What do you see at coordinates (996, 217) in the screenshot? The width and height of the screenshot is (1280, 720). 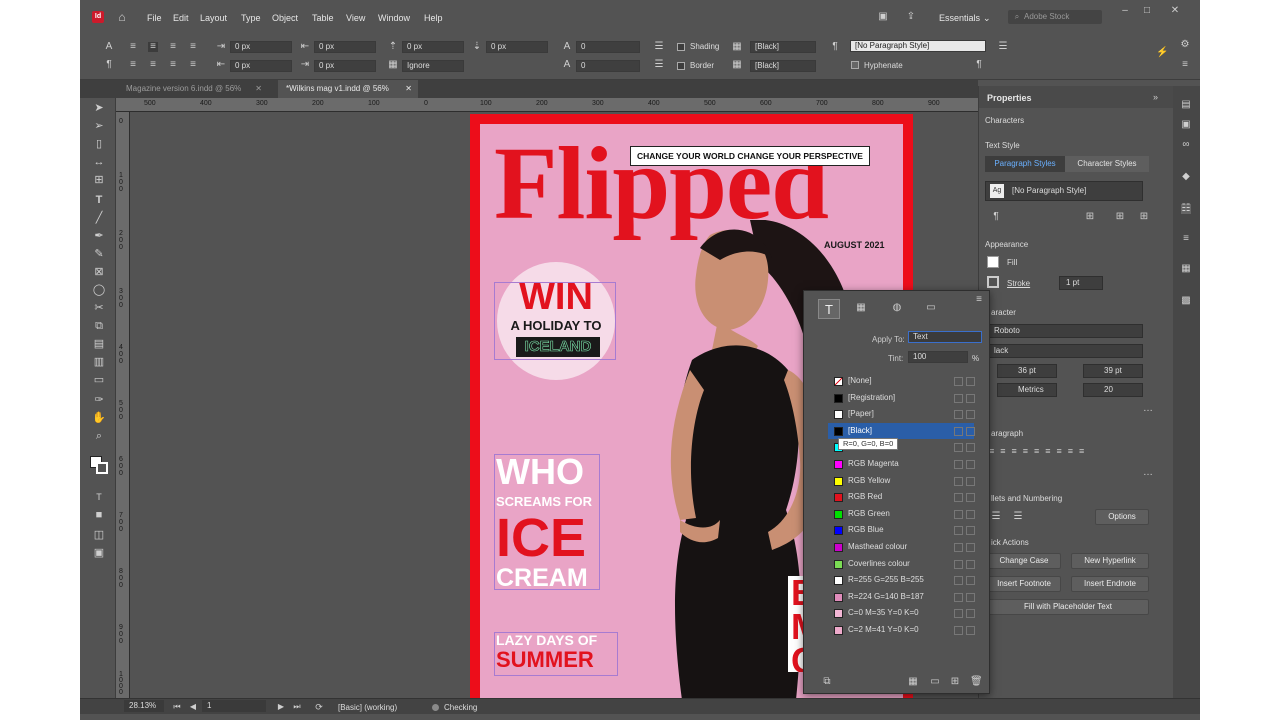 I see `paragraph-mark-icon: ¶` at bounding box center [996, 217].